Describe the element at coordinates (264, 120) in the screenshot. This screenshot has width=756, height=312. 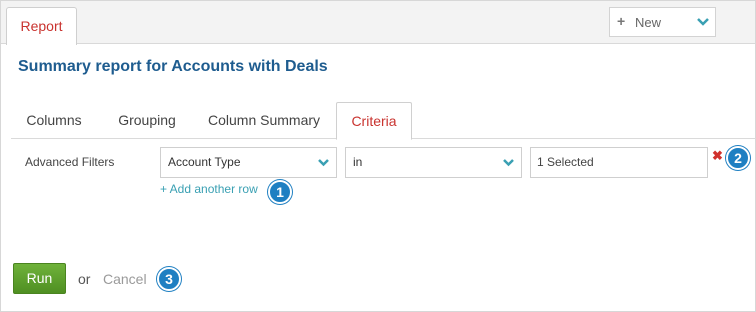
I see `tab-column-summary: Column Summary` at that location.